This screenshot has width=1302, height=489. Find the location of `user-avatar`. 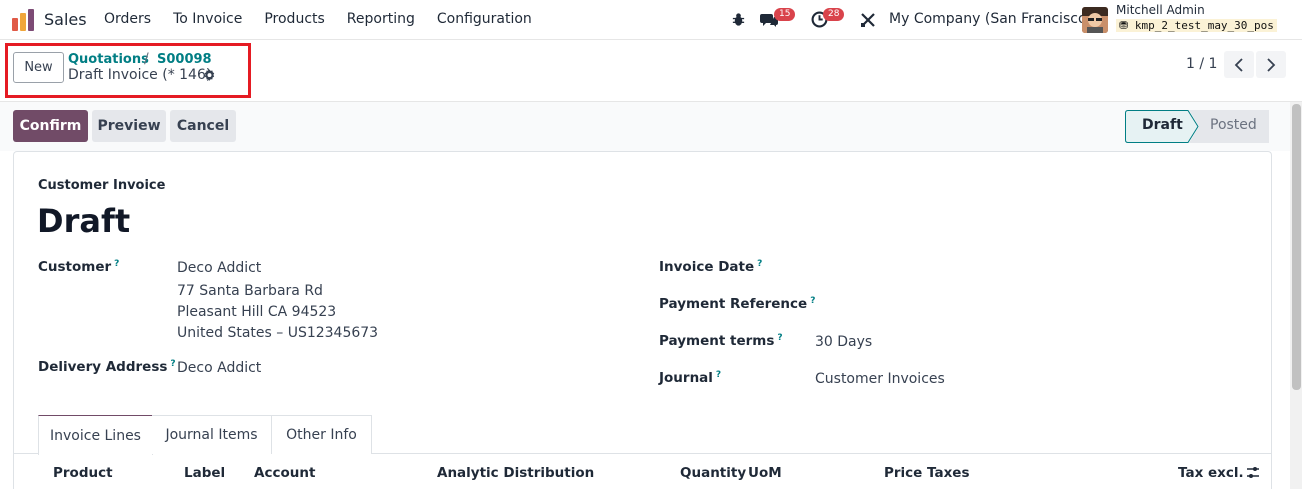

user-avatar is located at coordinates (1095, 20).